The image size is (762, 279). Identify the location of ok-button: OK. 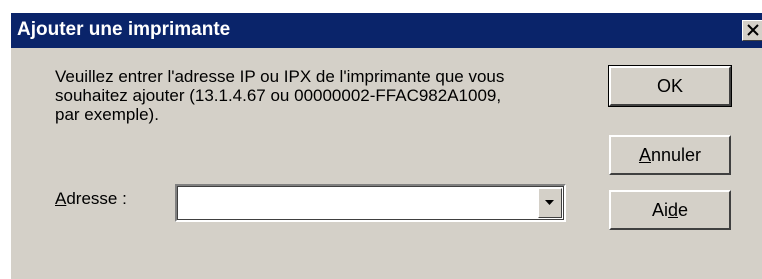
(670, 86).